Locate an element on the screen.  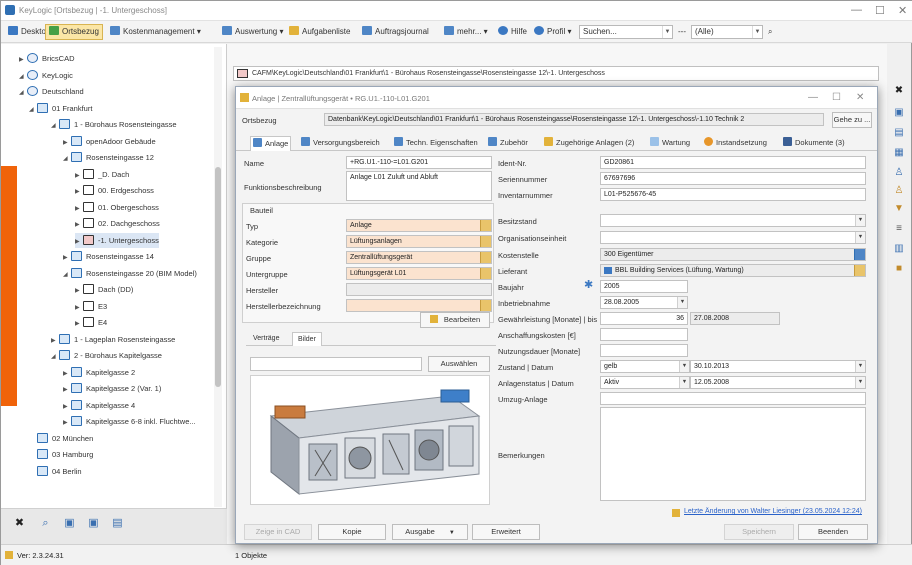
name-field: +RG.U1.-110-=L01.G201 is located at coordinates (419, 162).